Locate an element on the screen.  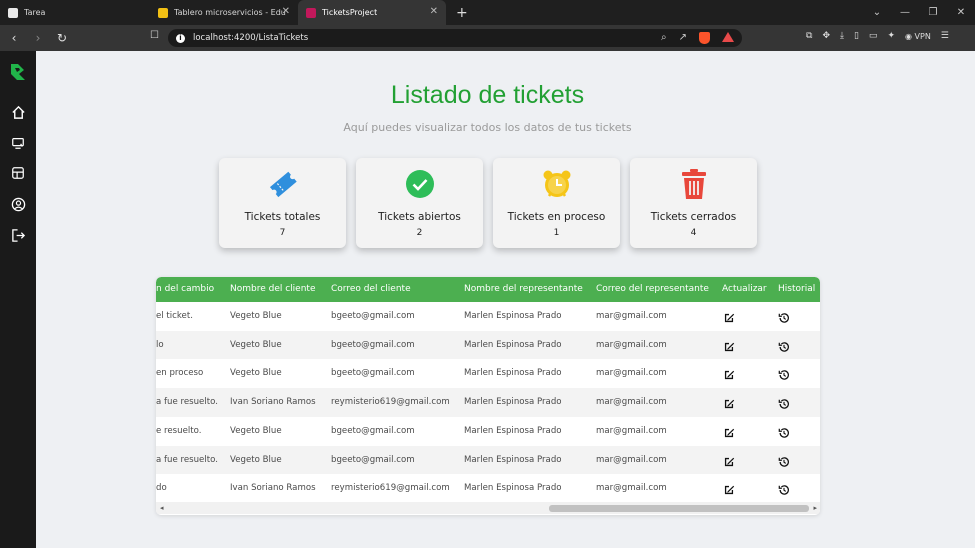
extensions-area: ⧉ ✥ ⤓ ▯ ▭ ✦ ◉ VPN ☰ is located at coordinates (877, 36).